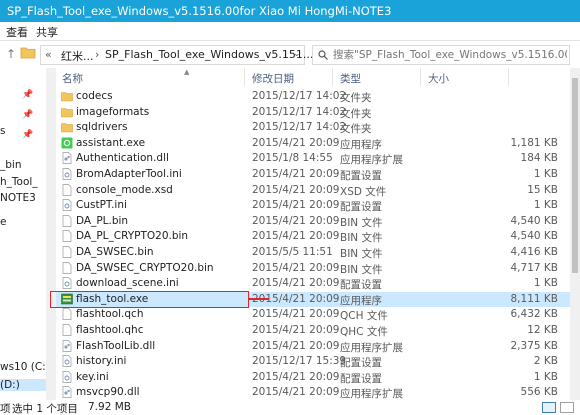 The width and height of the screenshot is (580, 415). What do you see at coordinates (450, 55) in the screenshot?
I see `search-input` at bounding box center [450, 55].